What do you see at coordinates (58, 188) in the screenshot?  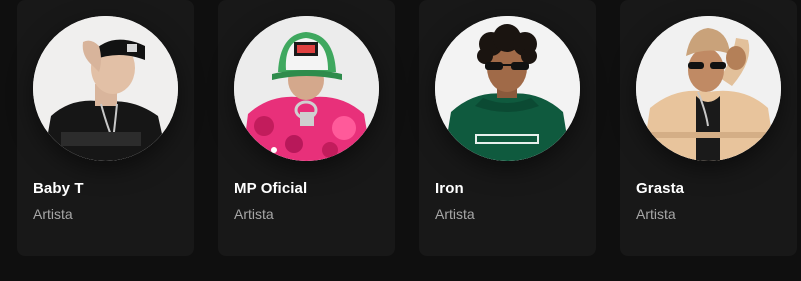 I see `artist-name: Baby T` at bounding box center [58, 188].